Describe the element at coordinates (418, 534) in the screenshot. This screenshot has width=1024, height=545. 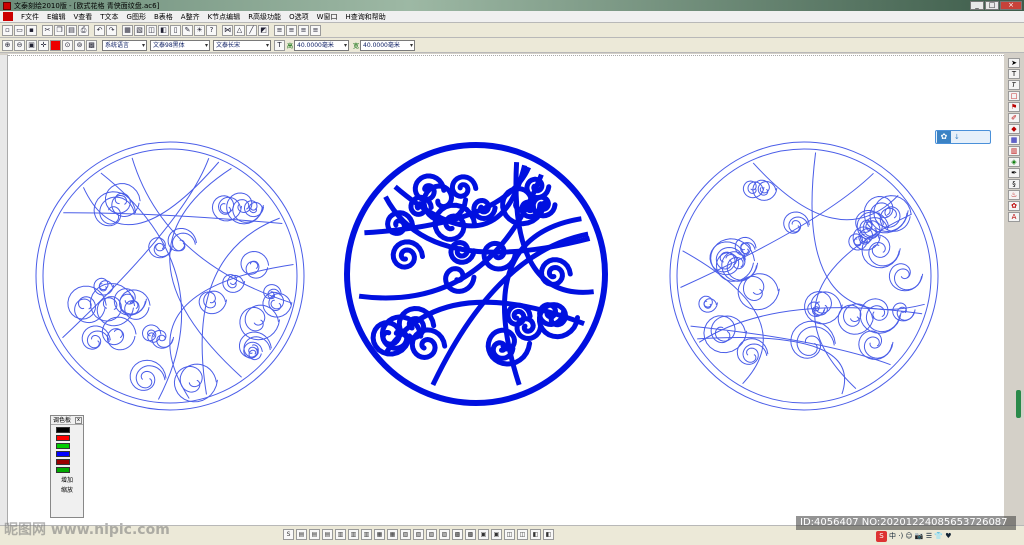
I see `distribute-4-icon: ▧` at that location.